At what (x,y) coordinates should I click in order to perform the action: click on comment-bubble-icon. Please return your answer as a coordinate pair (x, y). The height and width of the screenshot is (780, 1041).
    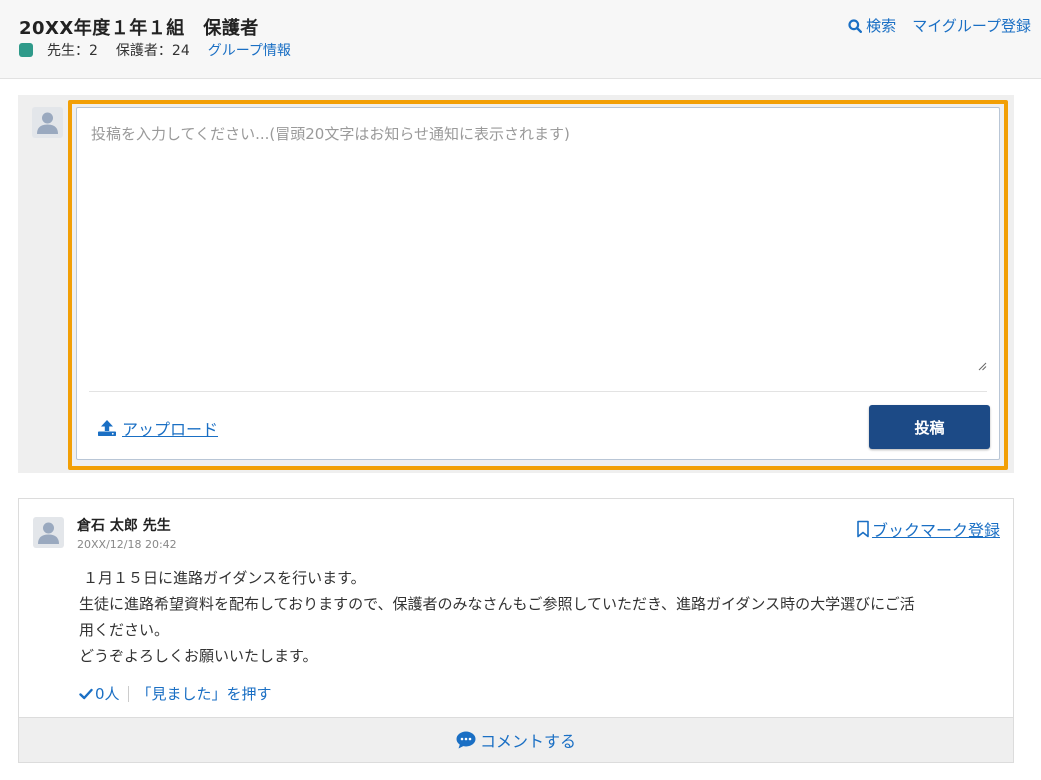
    Looking at the image, I should click on (466, 740).